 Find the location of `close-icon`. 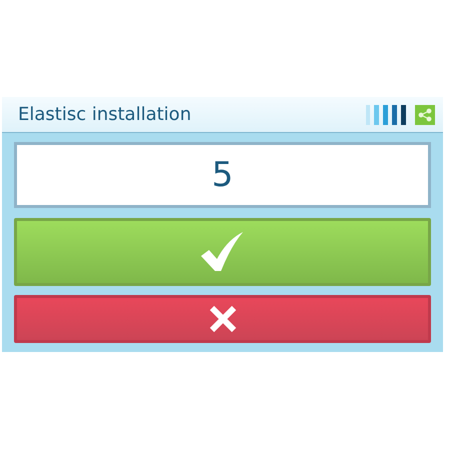

close-icon is located at coordinates (222, 319).